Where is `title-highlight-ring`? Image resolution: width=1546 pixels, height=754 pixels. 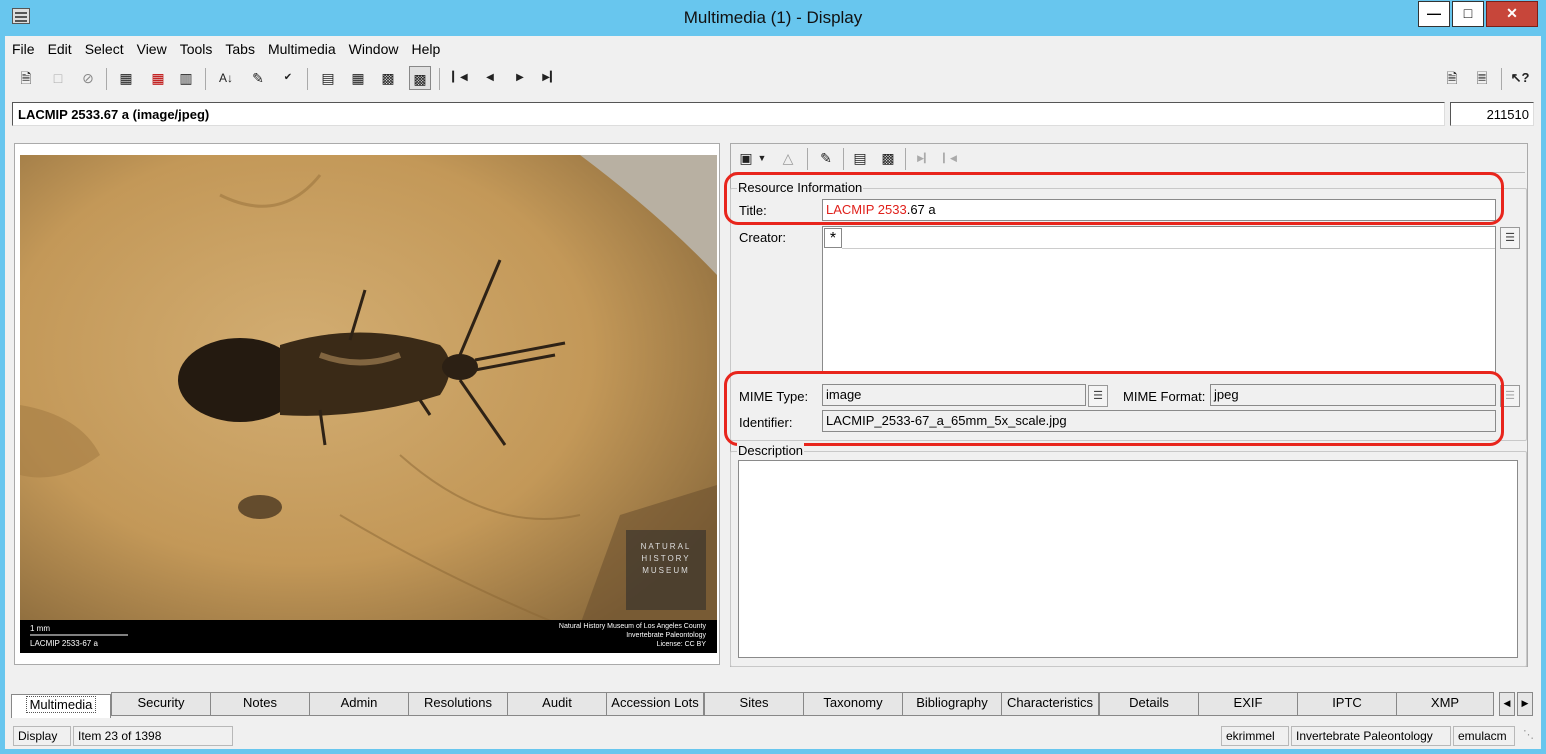 title-highlight-ring is located at coordinates (1114, 198).